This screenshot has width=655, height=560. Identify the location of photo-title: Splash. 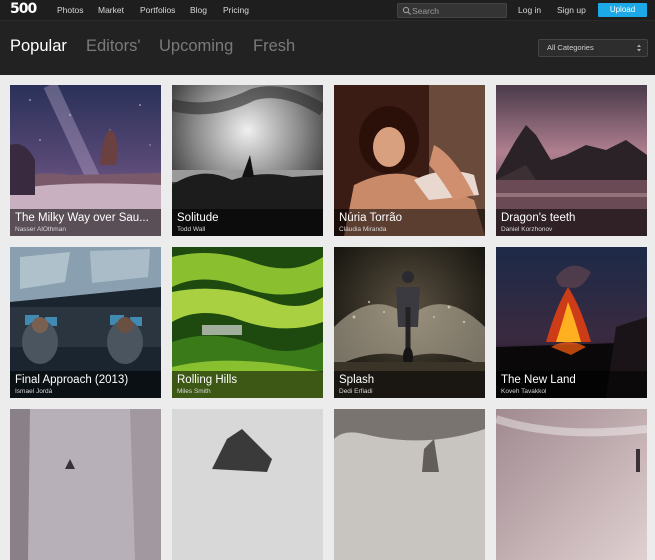
(410, 380).